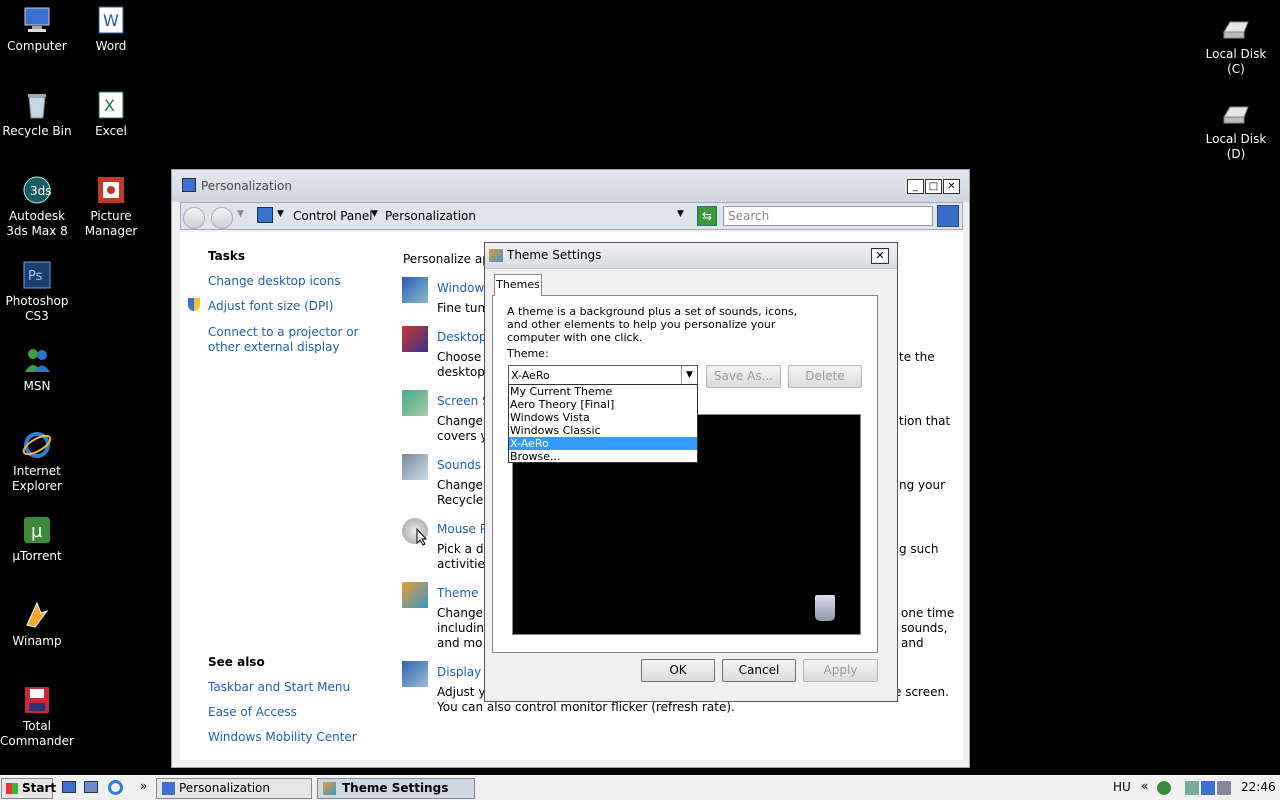  I want to click on desktop-icon-total-commander: Total Commander, so click(37, 716).